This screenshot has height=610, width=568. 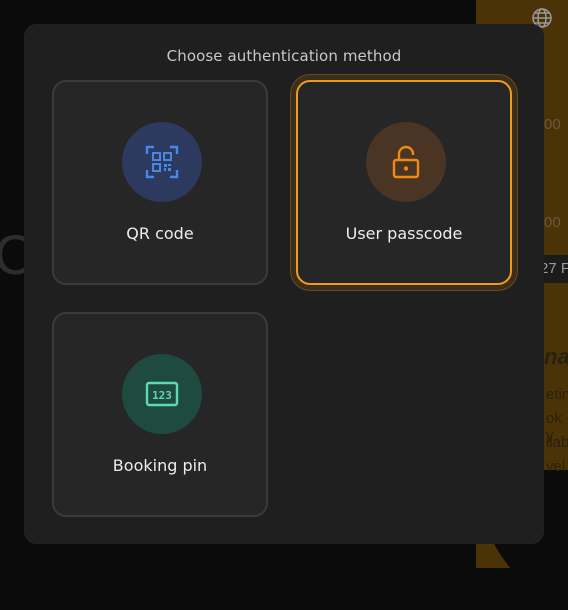 What do you see at coordinates (556, 356) in the screenshot?
I see `background-heading: na` at bounding box center [556, 356].